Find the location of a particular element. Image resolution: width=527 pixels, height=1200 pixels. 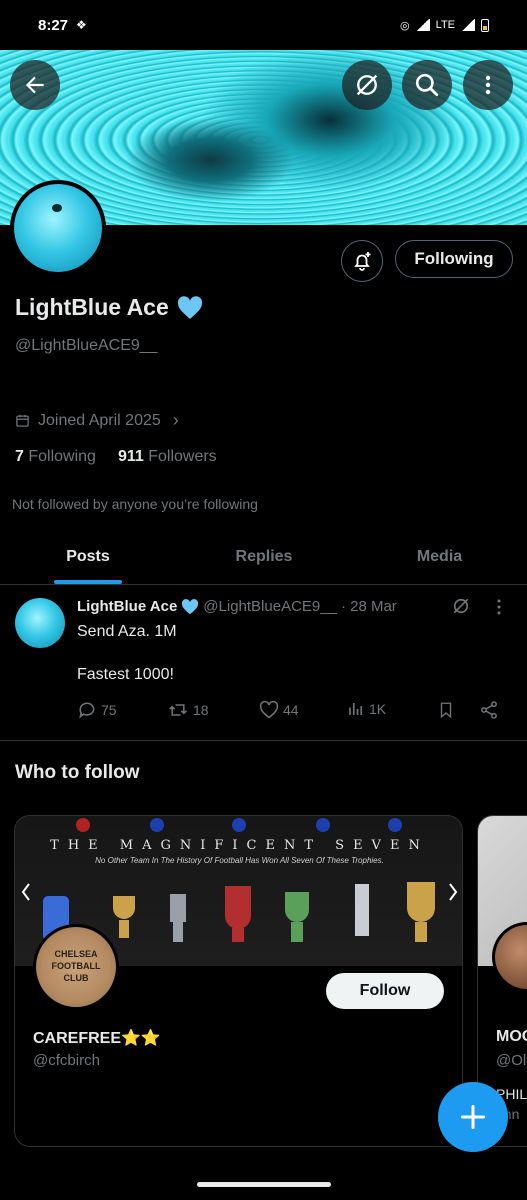

heart-icon is located at coordinates (269, 709).